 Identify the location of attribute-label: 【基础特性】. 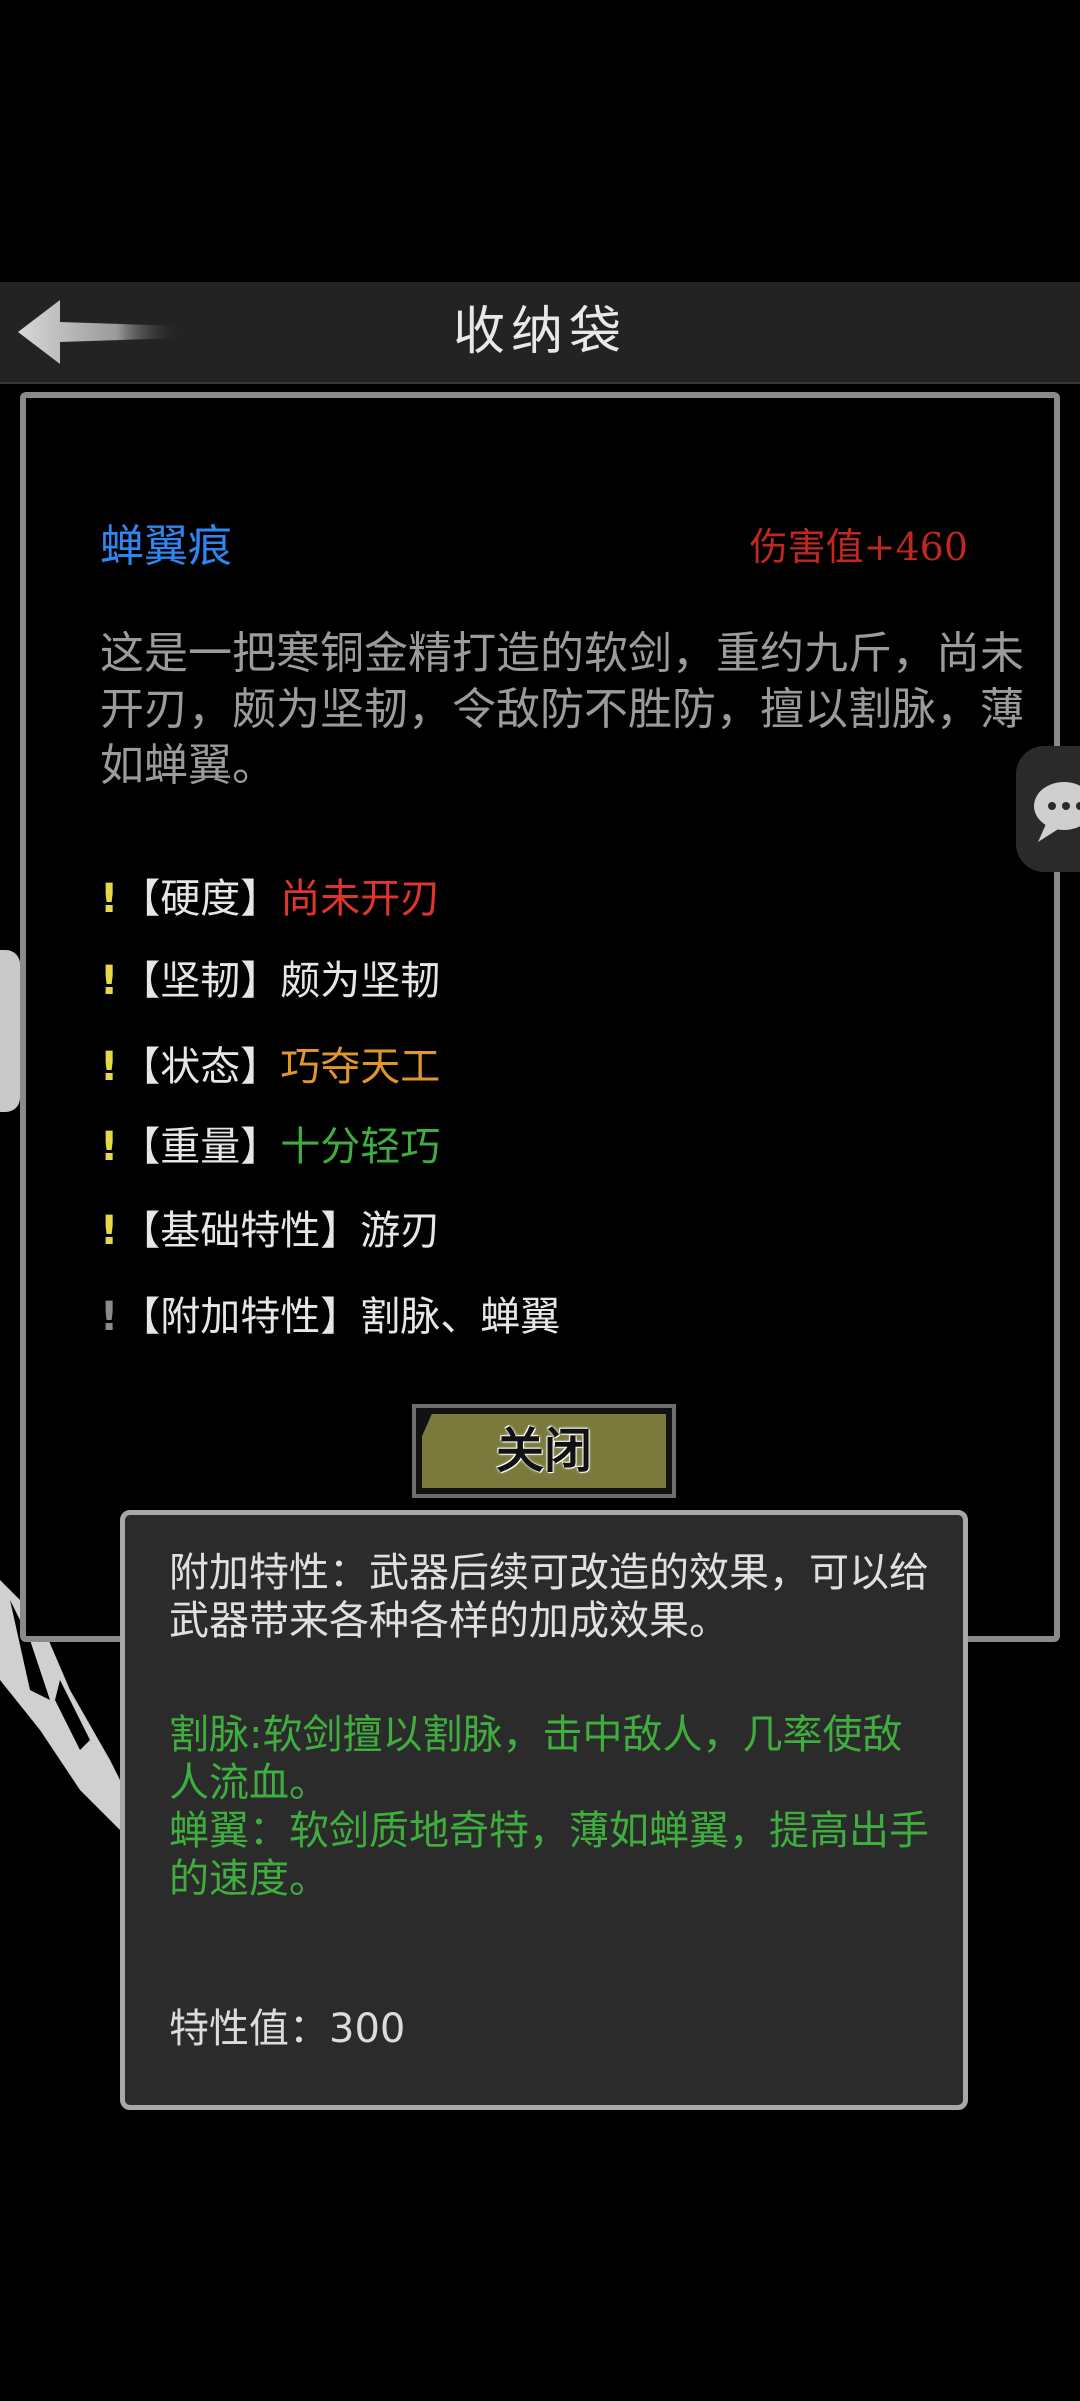
(240, 1231).